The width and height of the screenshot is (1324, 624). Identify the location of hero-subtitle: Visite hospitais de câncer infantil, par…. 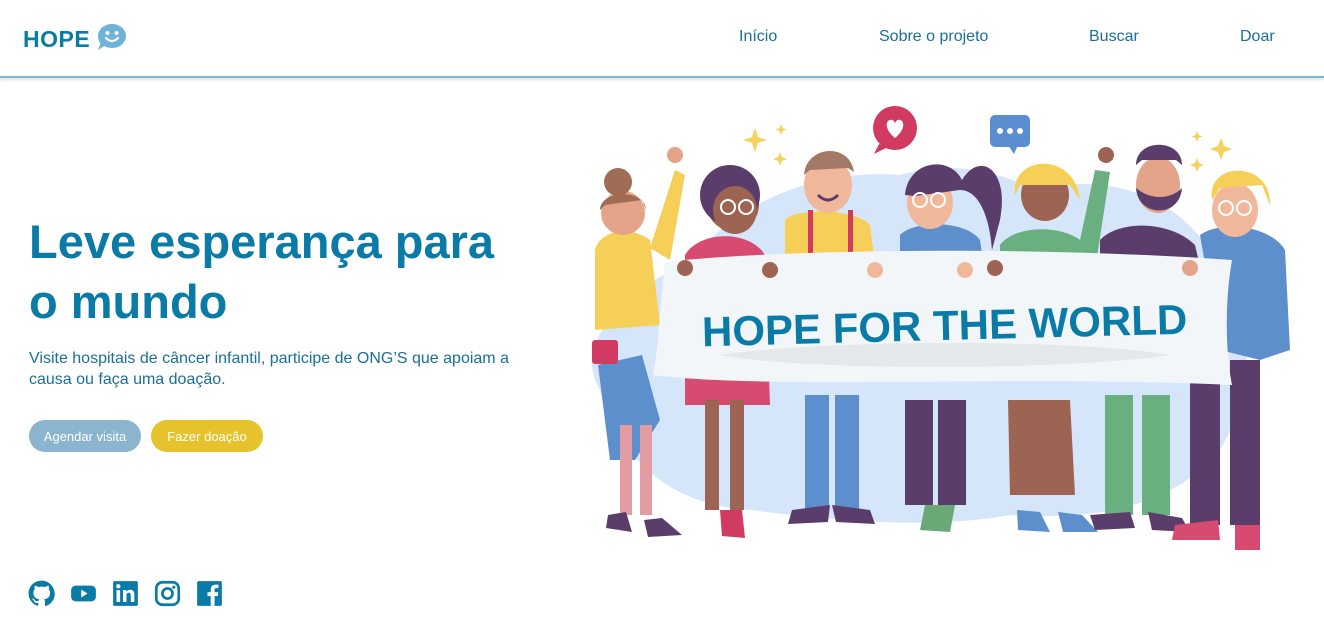
(269, 369).